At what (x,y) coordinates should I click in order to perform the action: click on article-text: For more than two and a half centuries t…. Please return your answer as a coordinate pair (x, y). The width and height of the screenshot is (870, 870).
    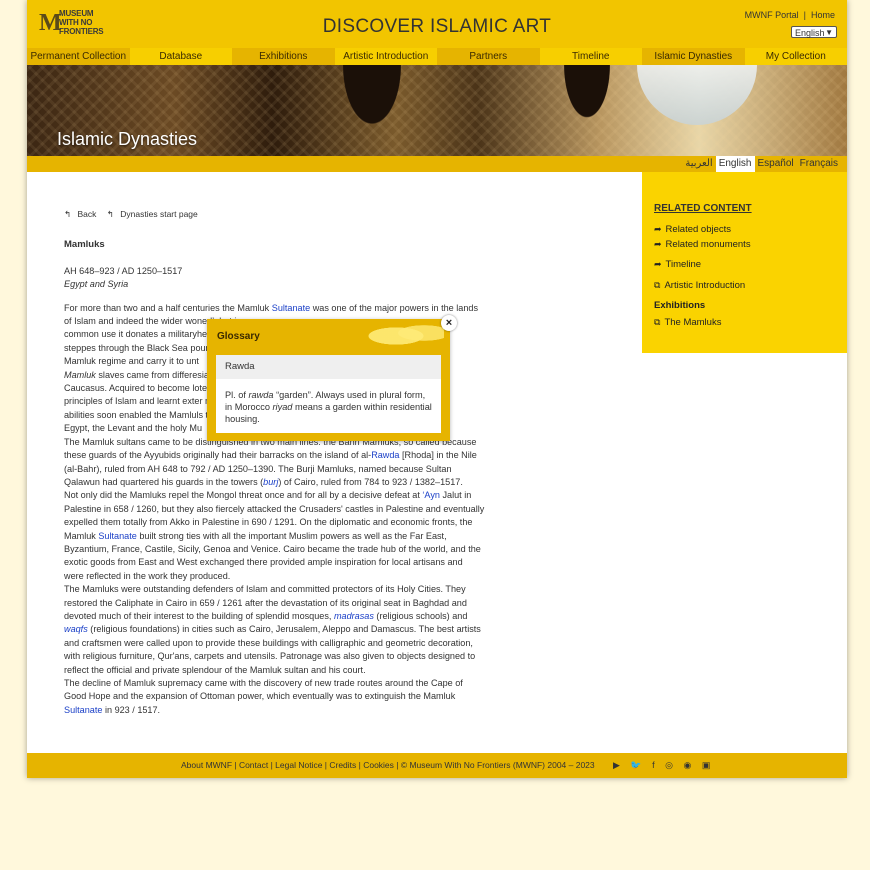
    Looking at the image, I should click on (168, 307).